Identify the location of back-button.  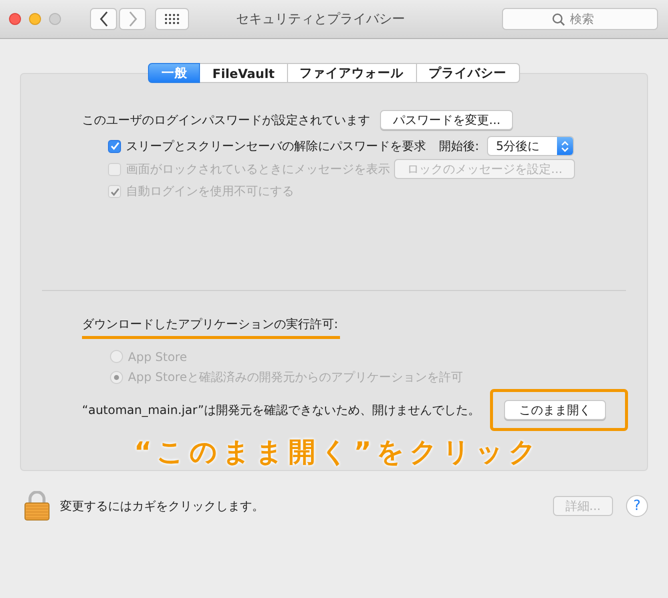
(103, 19).